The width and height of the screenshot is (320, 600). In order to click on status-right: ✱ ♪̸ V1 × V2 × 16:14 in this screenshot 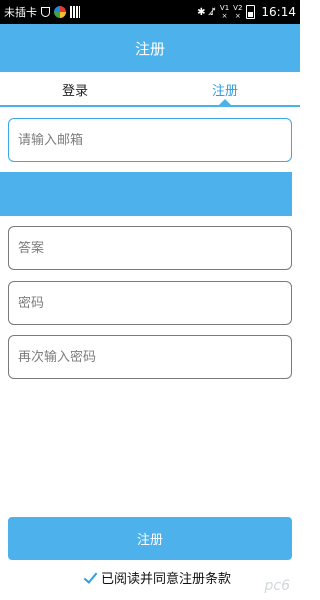, I will do `click(246, 12)`.